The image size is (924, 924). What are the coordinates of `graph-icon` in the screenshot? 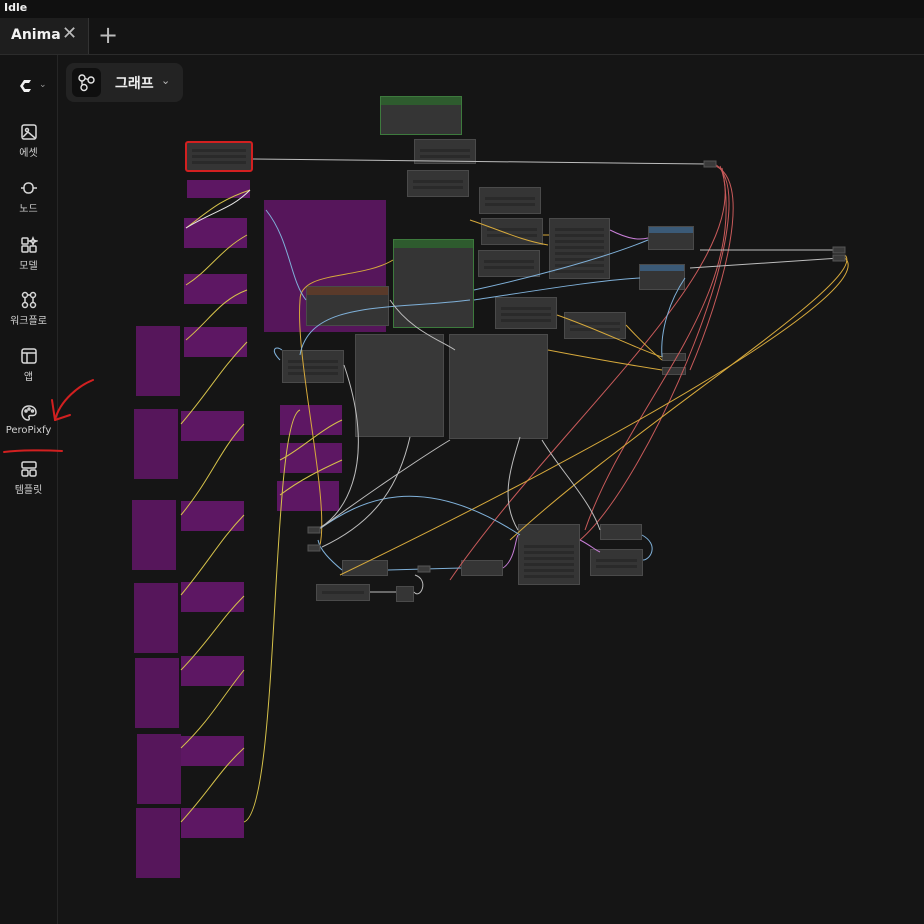 It's located at (86, 82).